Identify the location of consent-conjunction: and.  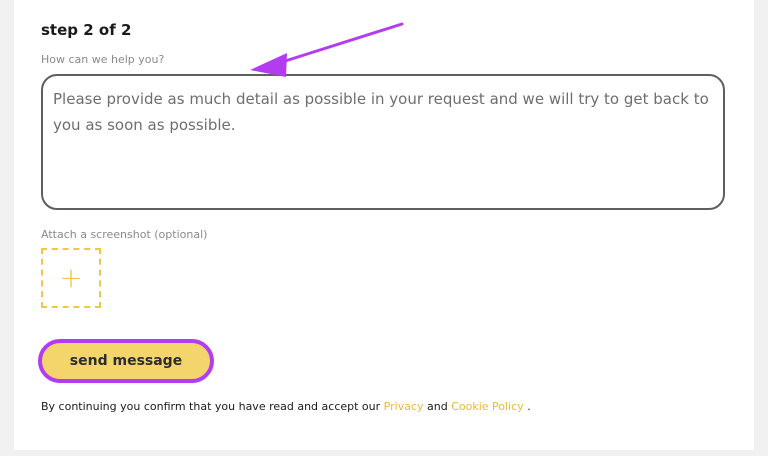
(437, 406).